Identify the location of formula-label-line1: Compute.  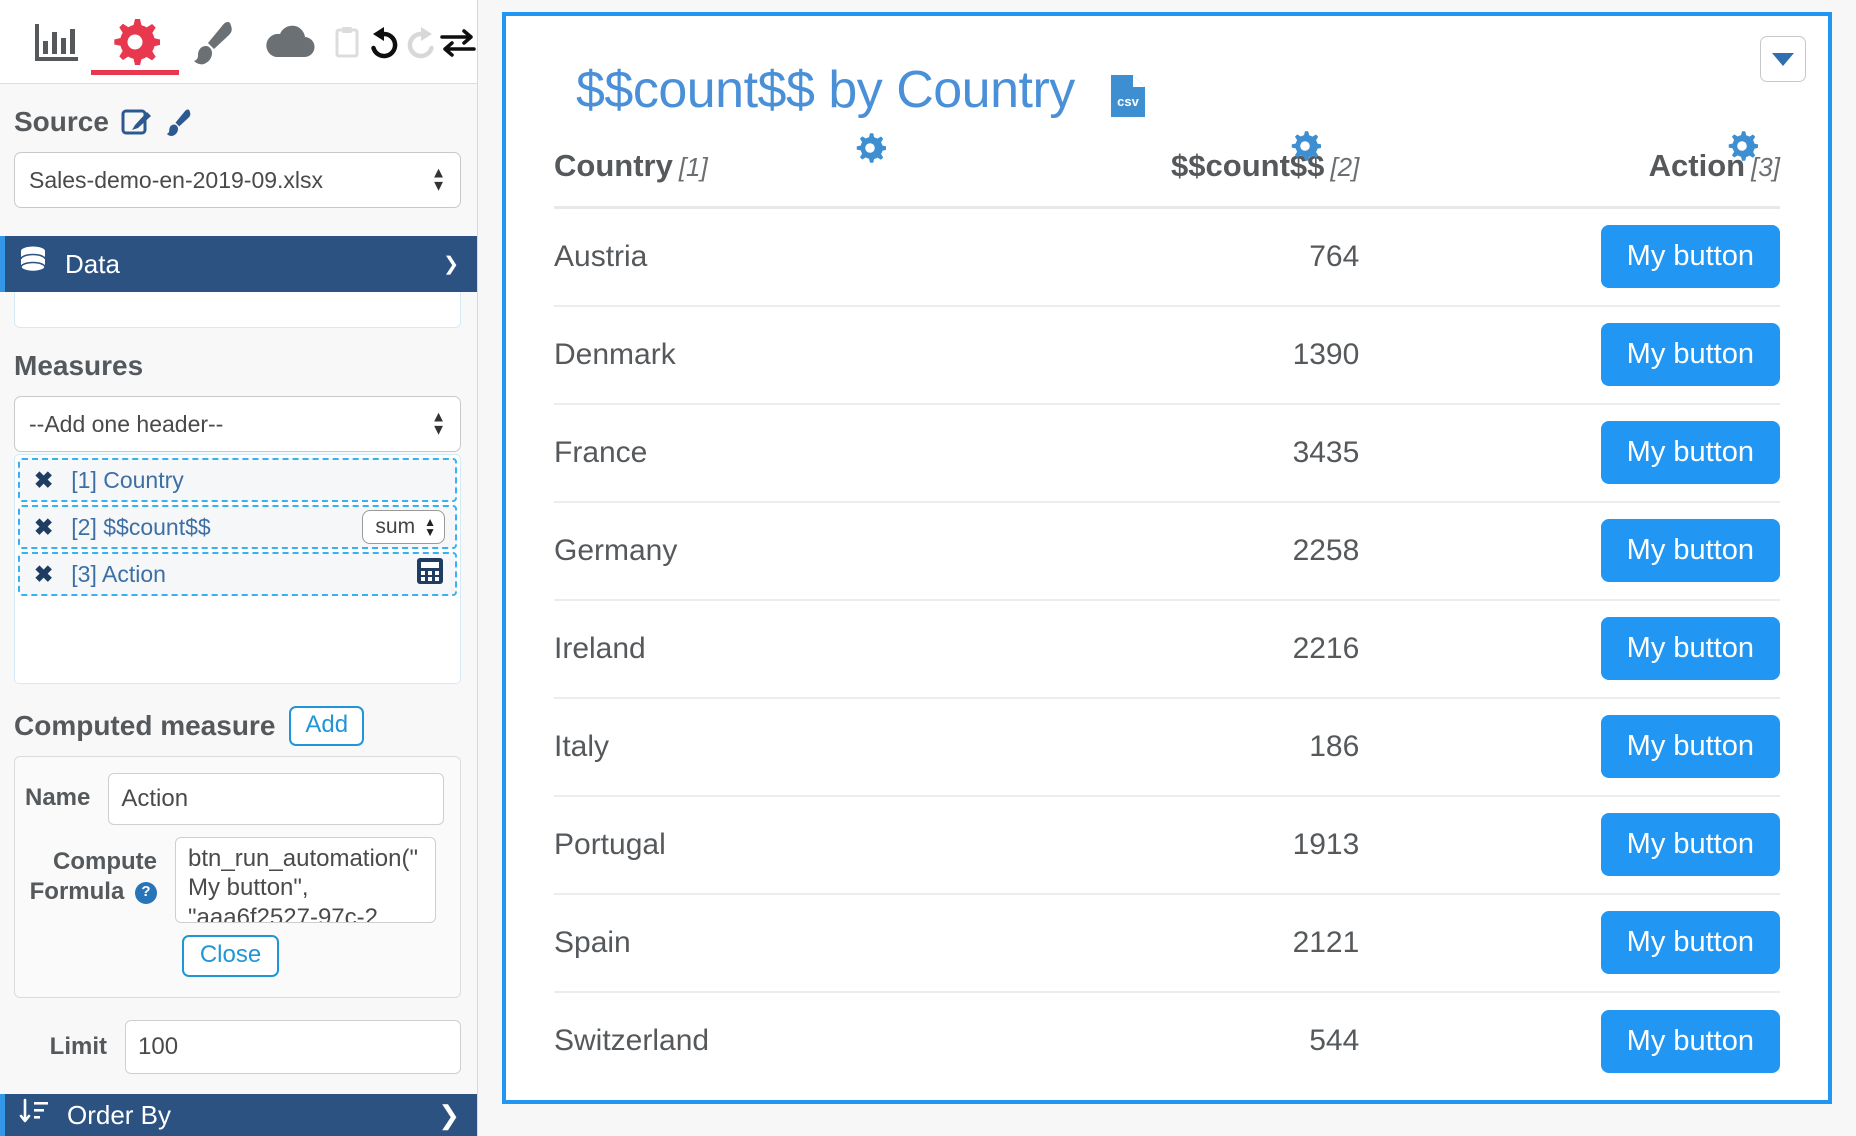
(105, 861).